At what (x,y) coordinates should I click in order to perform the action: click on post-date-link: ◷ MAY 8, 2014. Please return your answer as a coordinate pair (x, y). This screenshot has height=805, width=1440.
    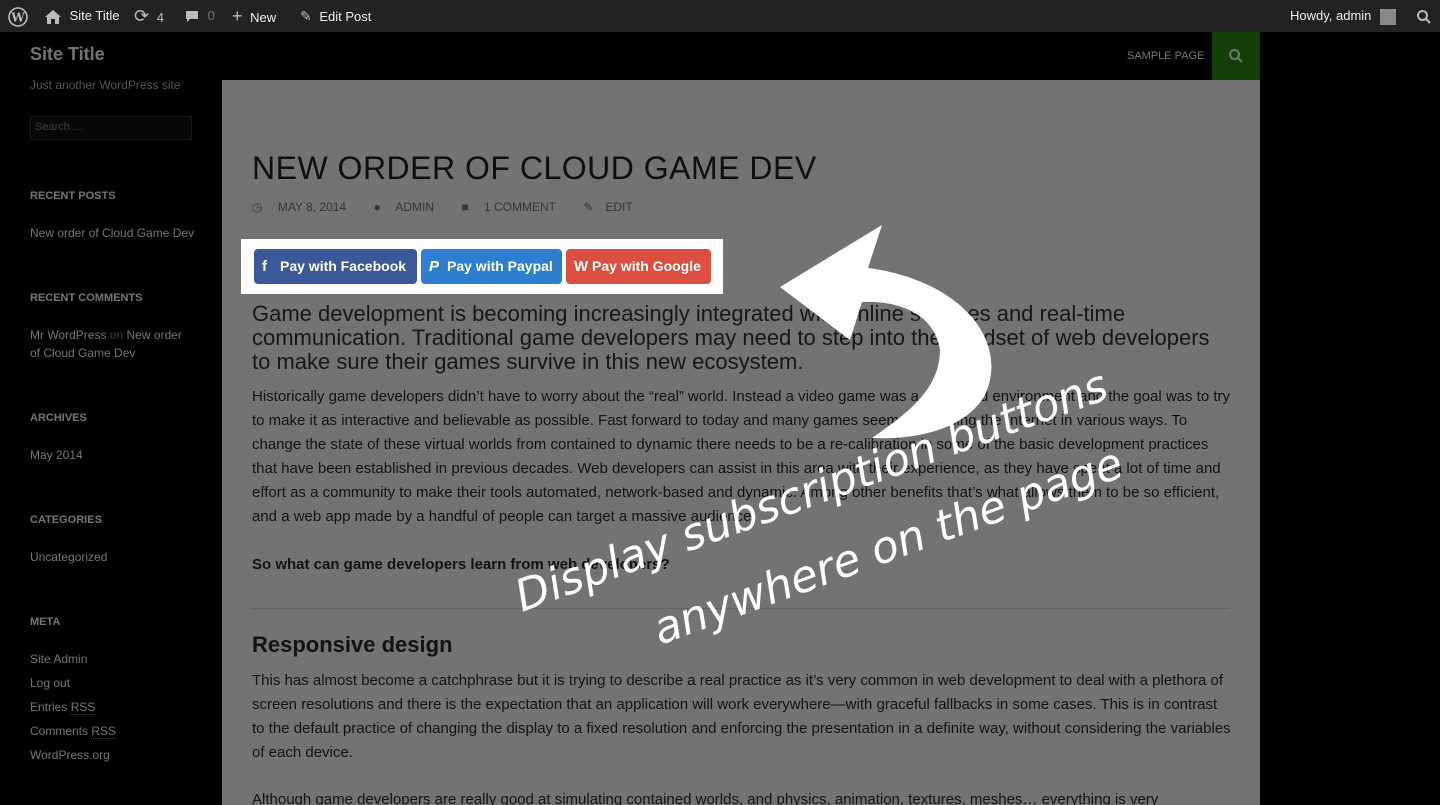
    Looking at the image, I should click on (305, 207).